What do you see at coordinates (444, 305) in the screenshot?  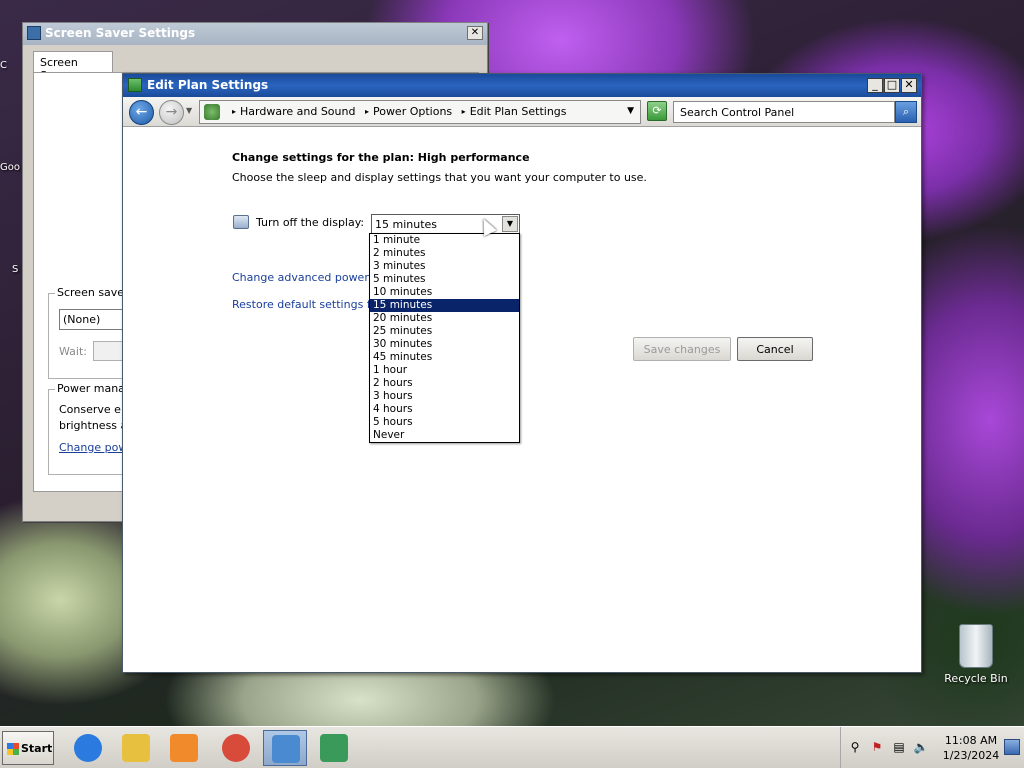 I see `dropdown-option: 15 minutes` at bounding box center [444, 305].